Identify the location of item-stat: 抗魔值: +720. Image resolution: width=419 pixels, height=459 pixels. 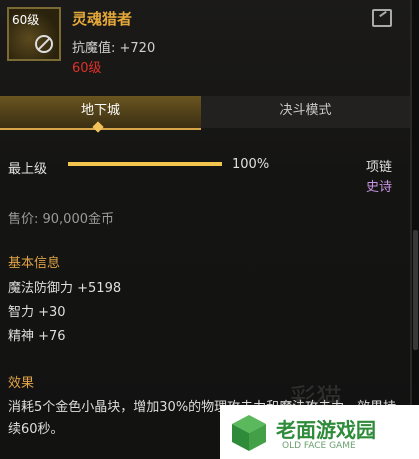
(114, 48).